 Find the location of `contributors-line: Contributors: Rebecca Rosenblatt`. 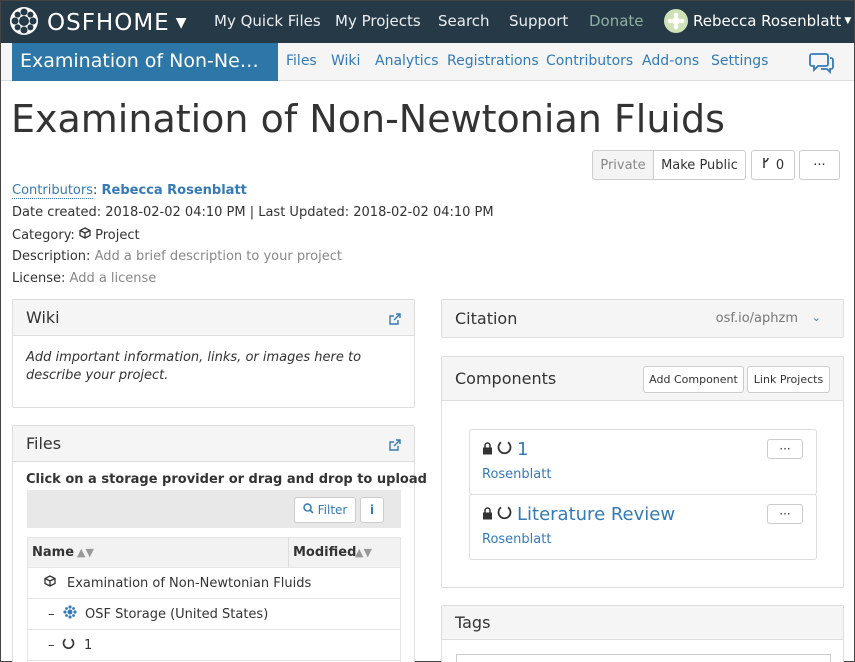

contributors-line: Contributors: Rebecca Rosenblatt is located at coordinates (129, 191).